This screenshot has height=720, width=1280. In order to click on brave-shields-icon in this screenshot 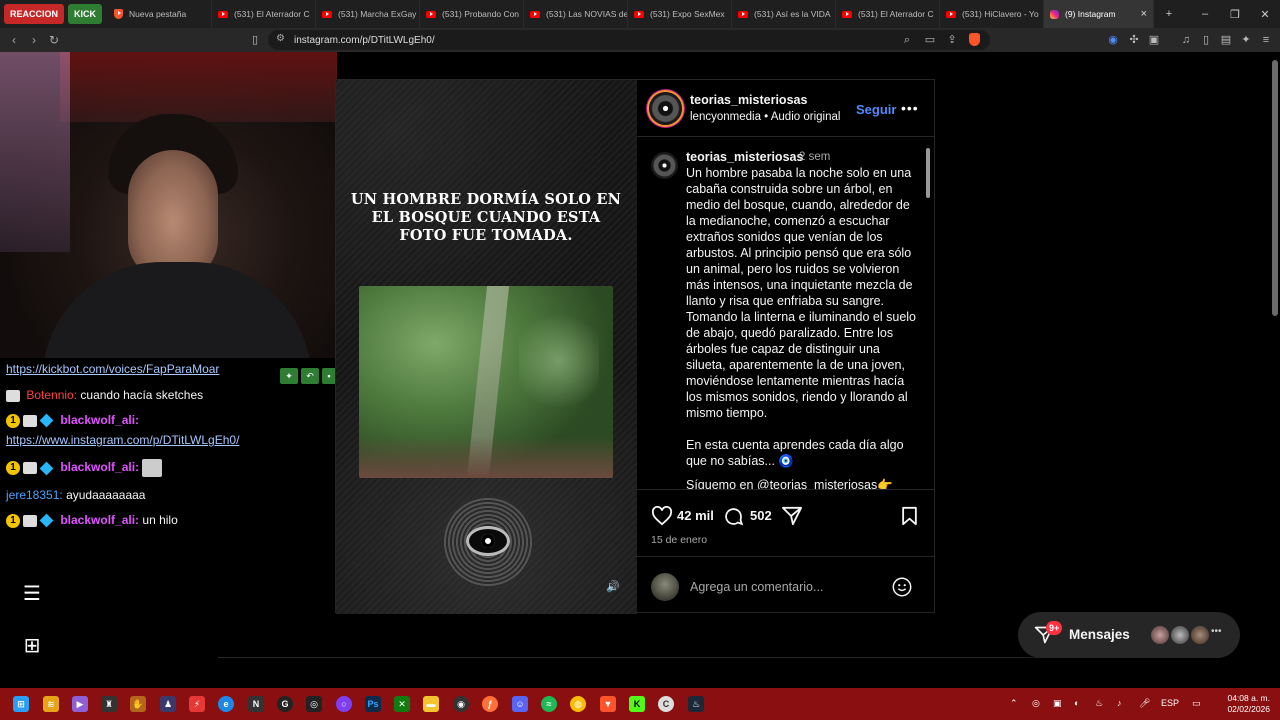, I will do `click(974, 39)`.